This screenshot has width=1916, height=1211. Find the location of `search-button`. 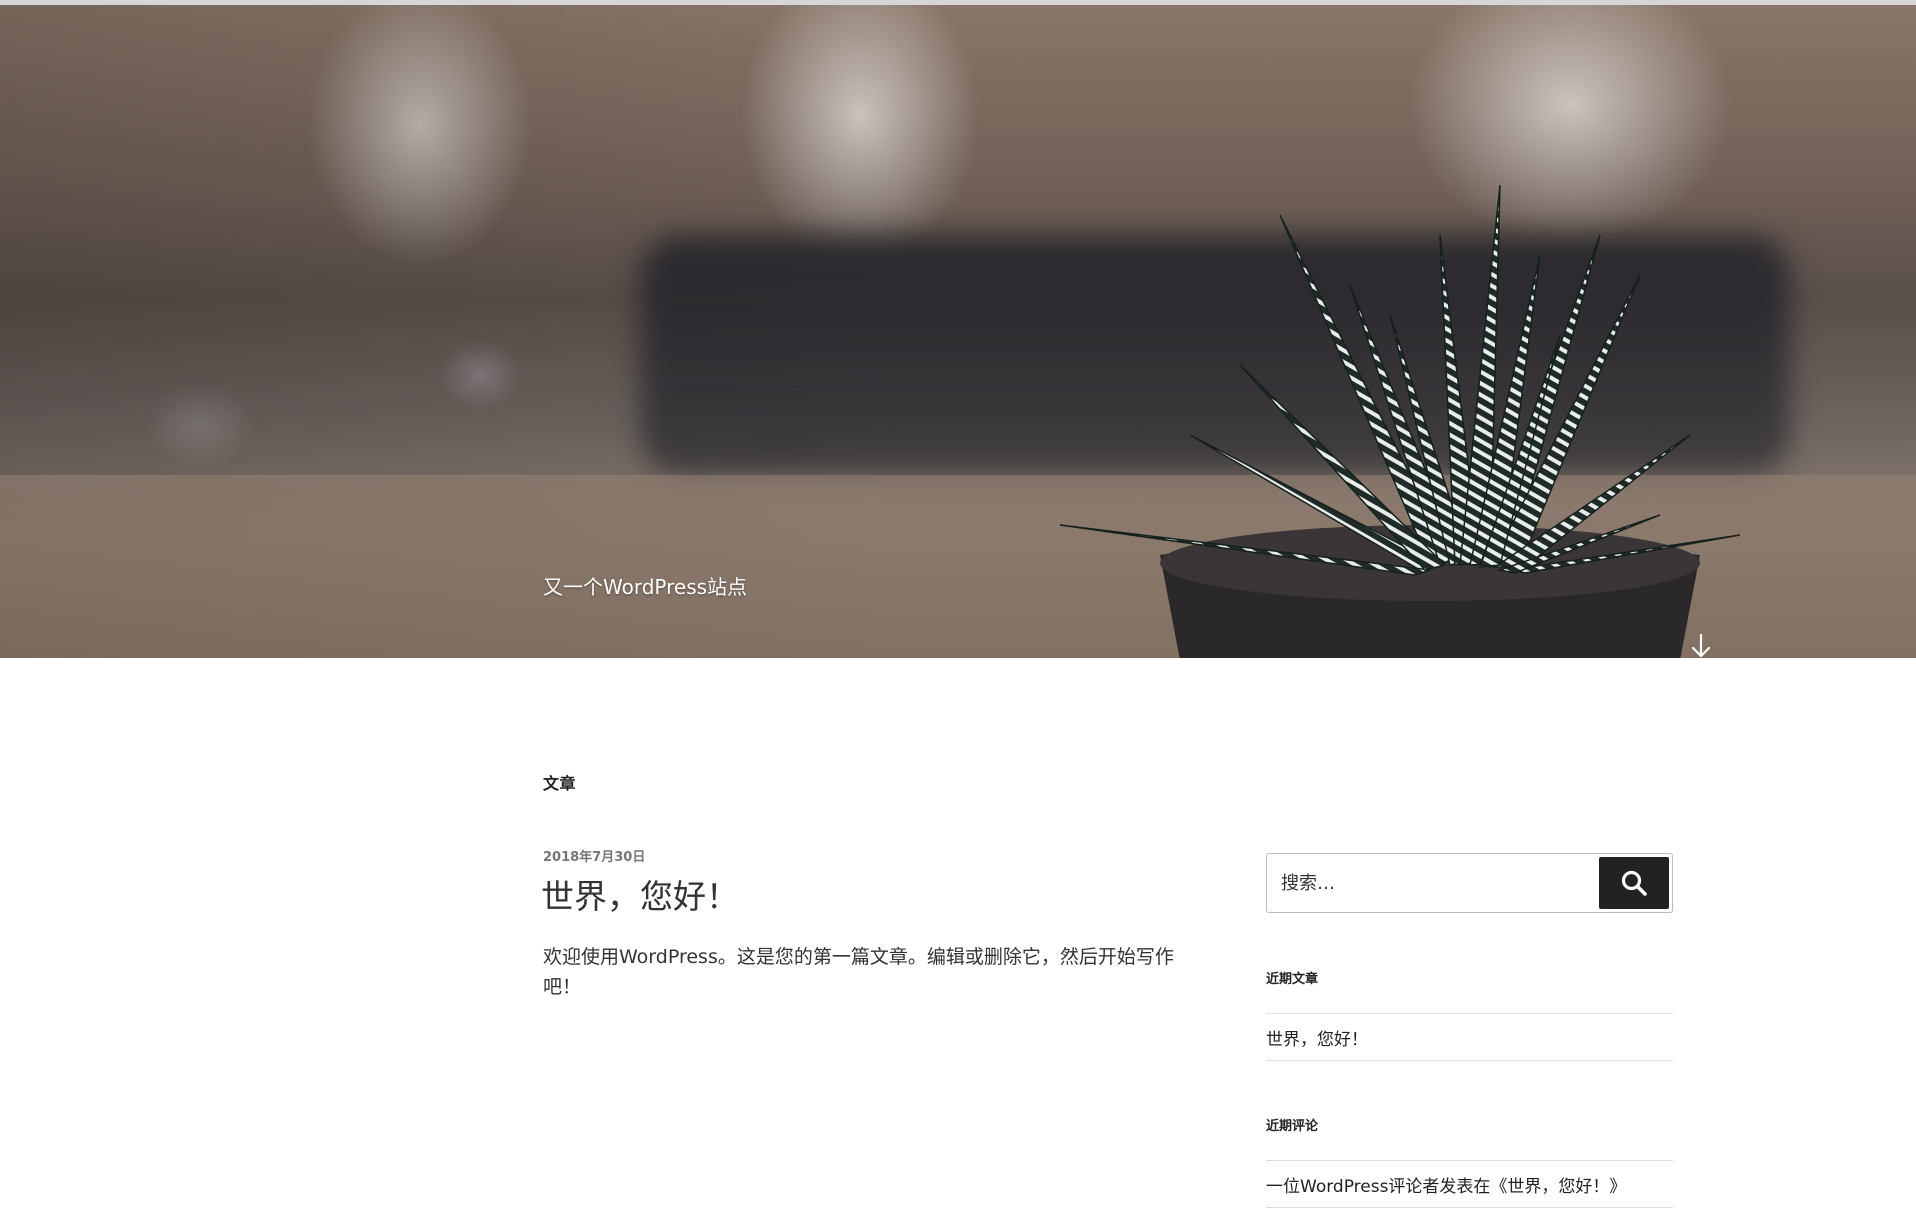

search-button is located at coordinates (1634, 883).